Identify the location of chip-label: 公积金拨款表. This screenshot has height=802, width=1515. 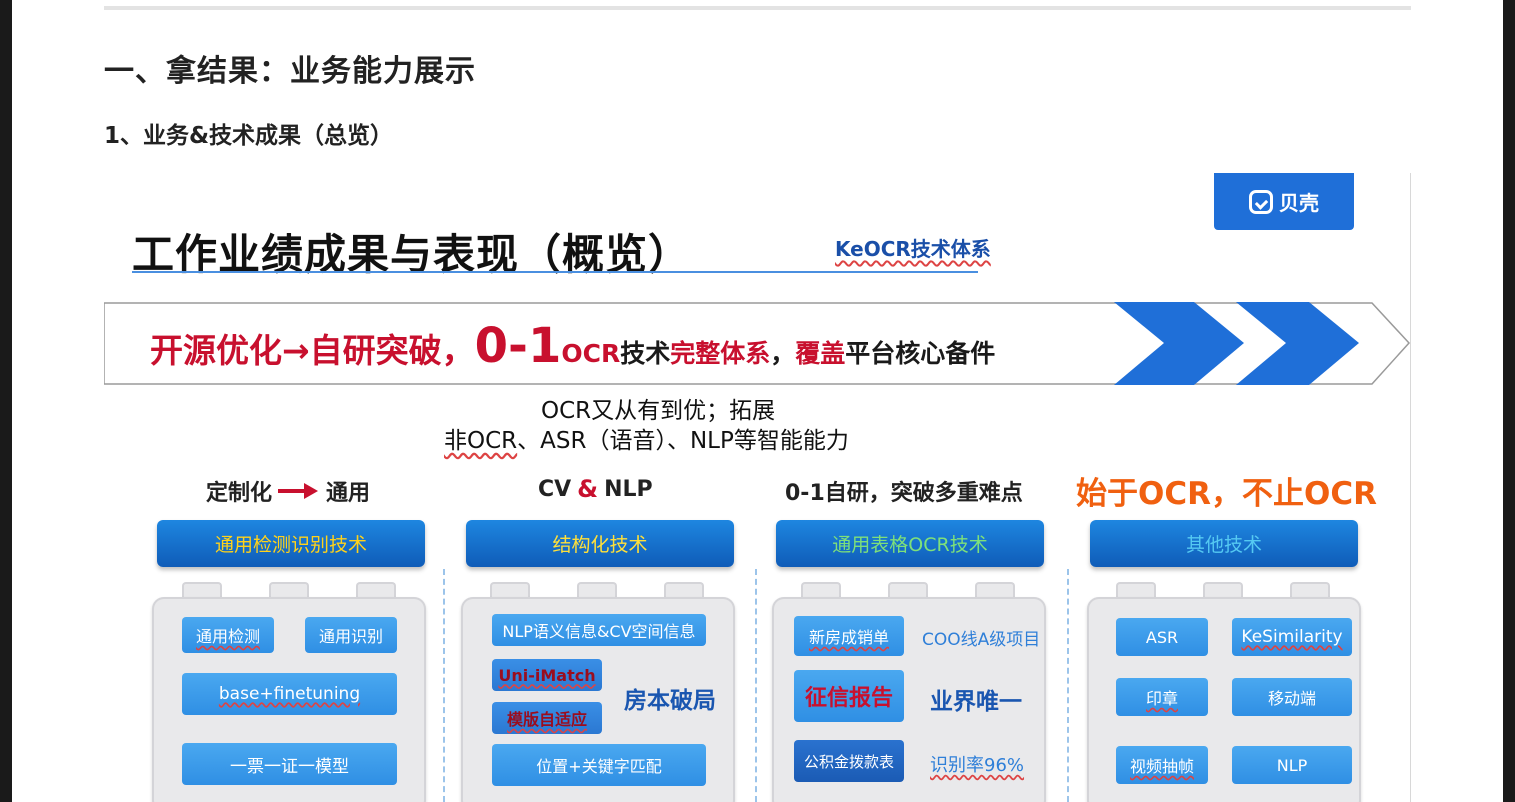
(848, 761).